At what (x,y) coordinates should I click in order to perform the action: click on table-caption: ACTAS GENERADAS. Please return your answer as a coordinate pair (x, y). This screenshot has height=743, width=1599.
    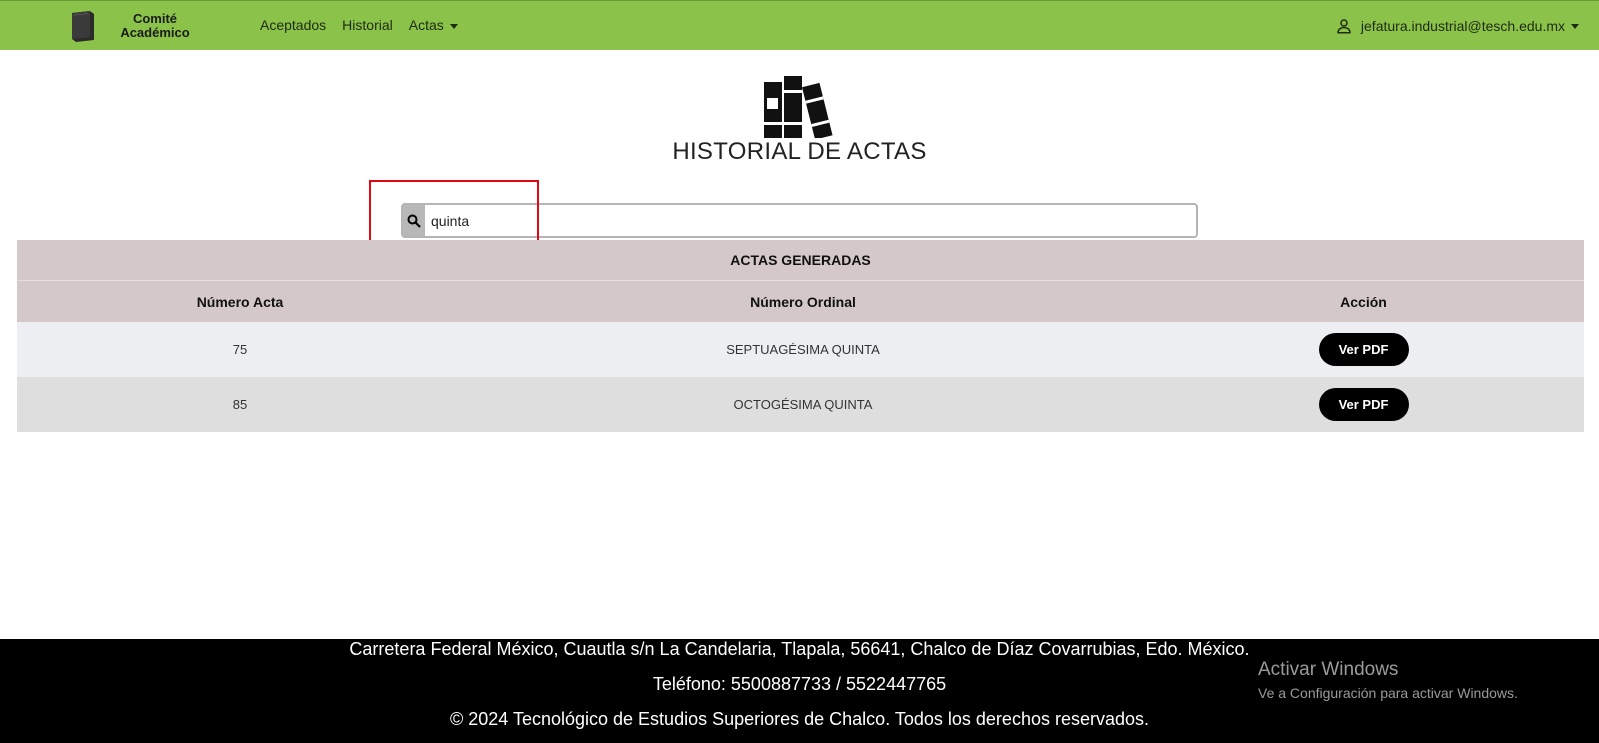
    Looking at the image, I should click on (800, 260).